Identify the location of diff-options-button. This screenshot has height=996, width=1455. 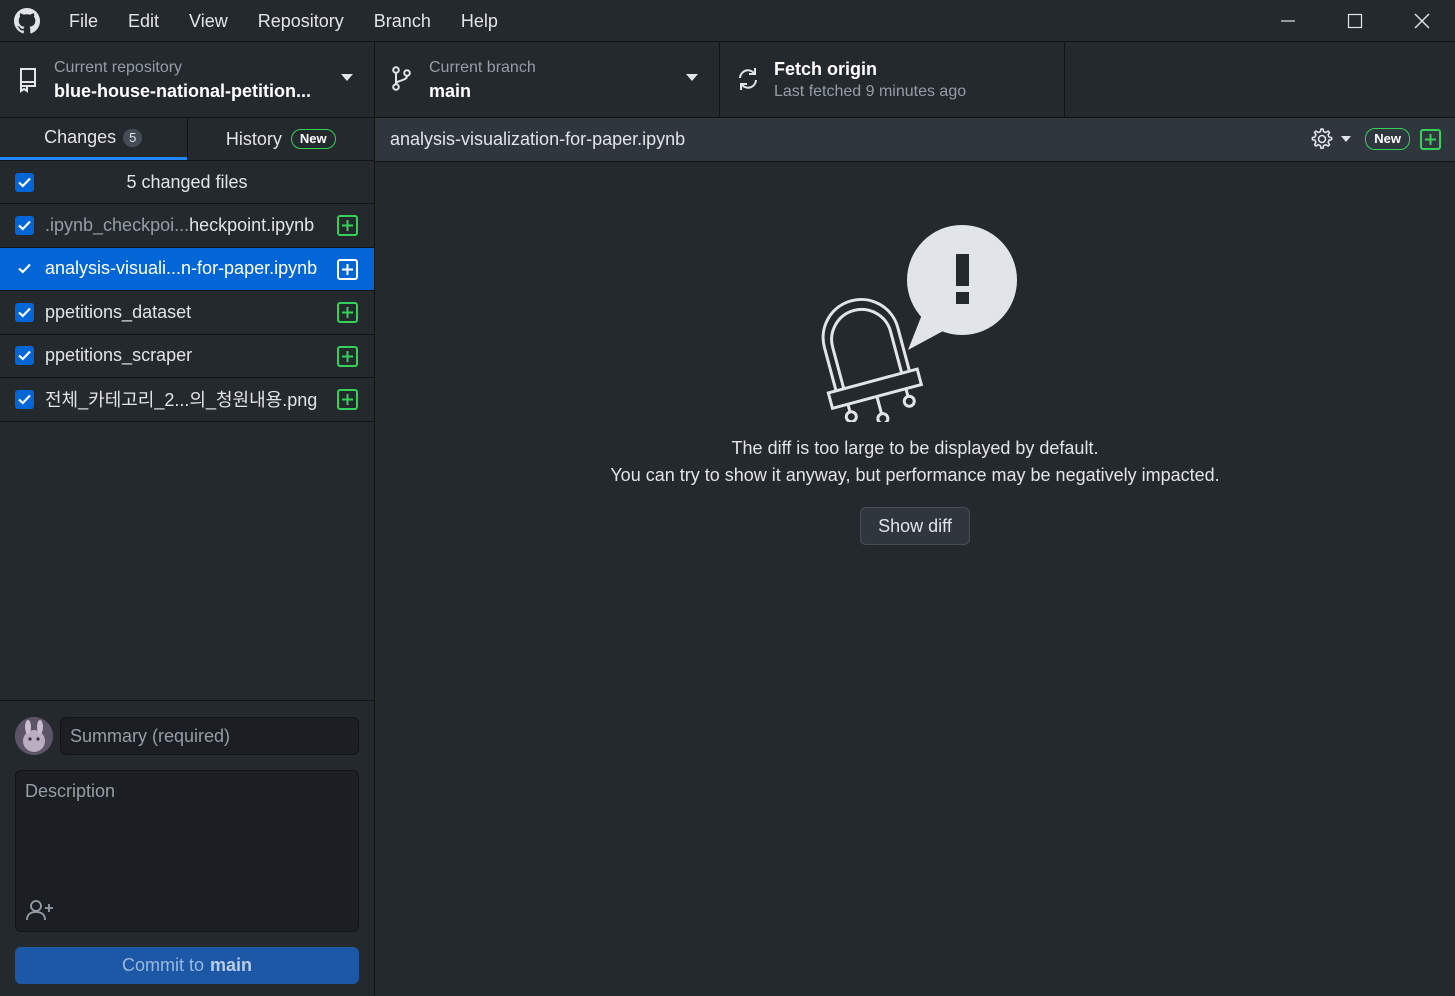
(1330, 139).